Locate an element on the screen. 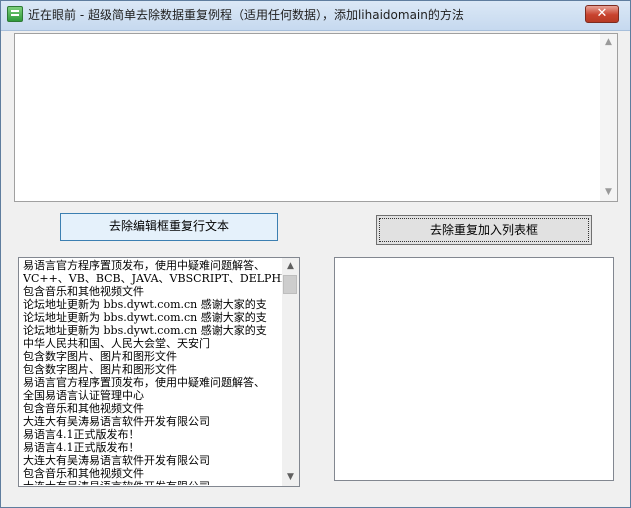  close-button: ✕ is located at coordinates (602, 14).